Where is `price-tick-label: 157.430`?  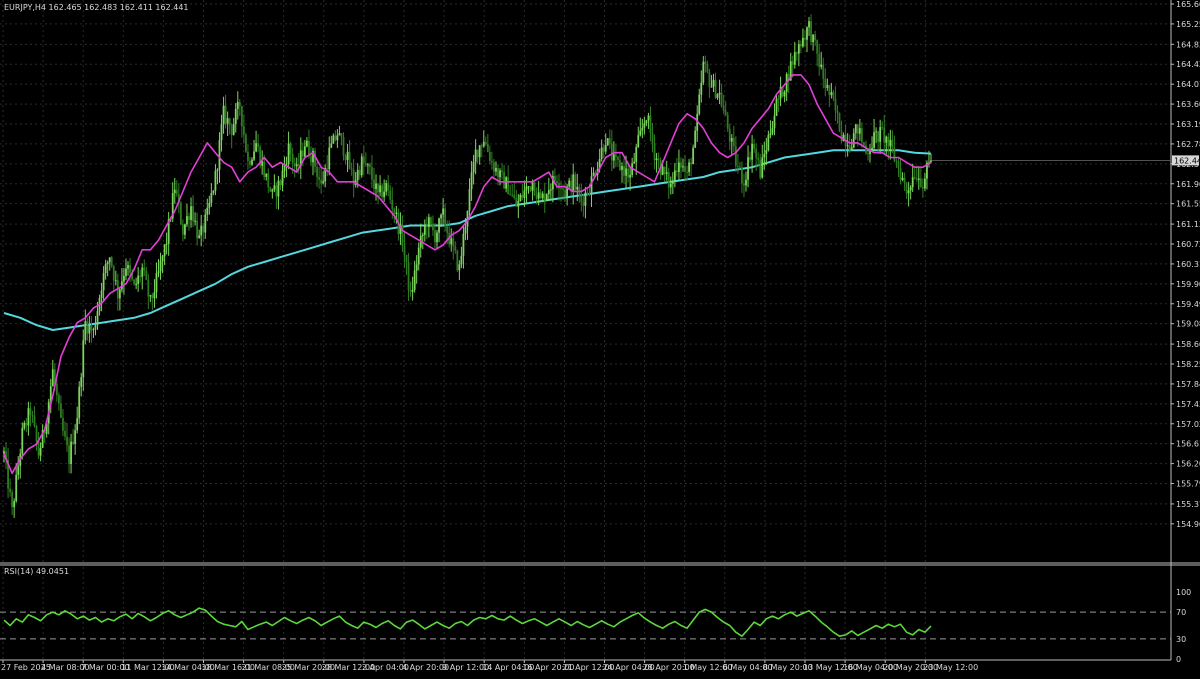
price-tick-label: 157.430 is located at coordinates (1188, 404).